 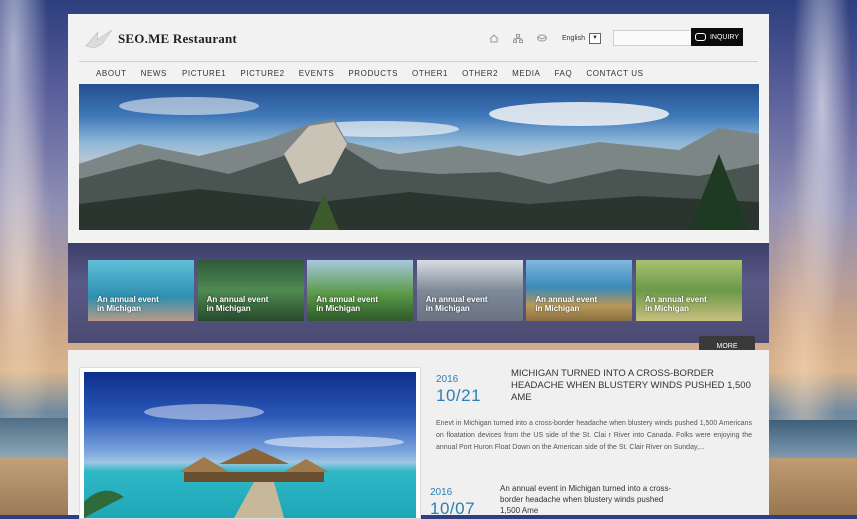 I want to click on news-featured-image-frame, so click(x=250, y=443).